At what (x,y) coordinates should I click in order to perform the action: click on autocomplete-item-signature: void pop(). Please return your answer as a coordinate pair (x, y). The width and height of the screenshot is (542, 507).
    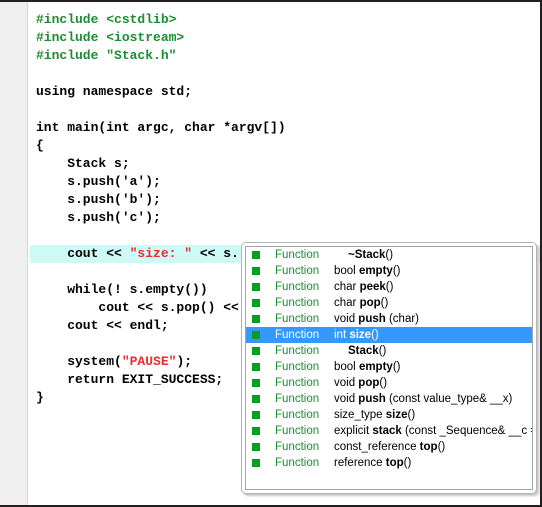
    Looking at the image, I should click on (433, 383).